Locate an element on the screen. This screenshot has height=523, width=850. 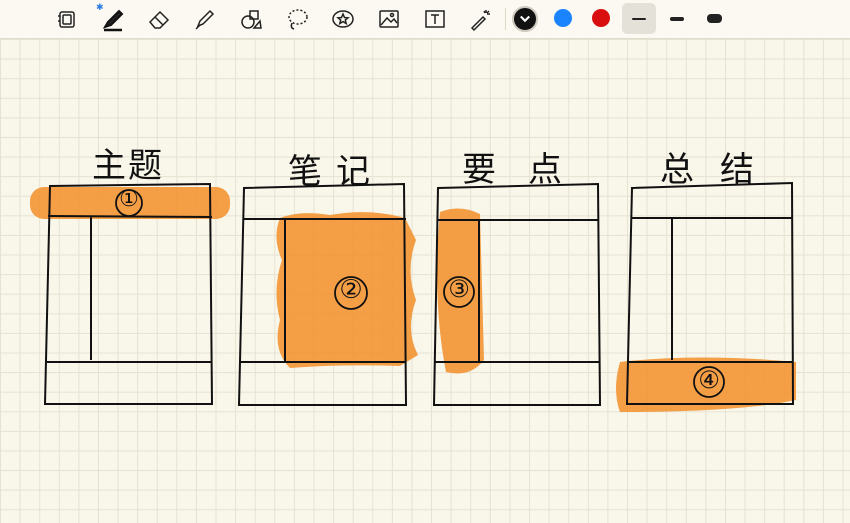
highlight-title-bar is located at coordinates (130, 203).